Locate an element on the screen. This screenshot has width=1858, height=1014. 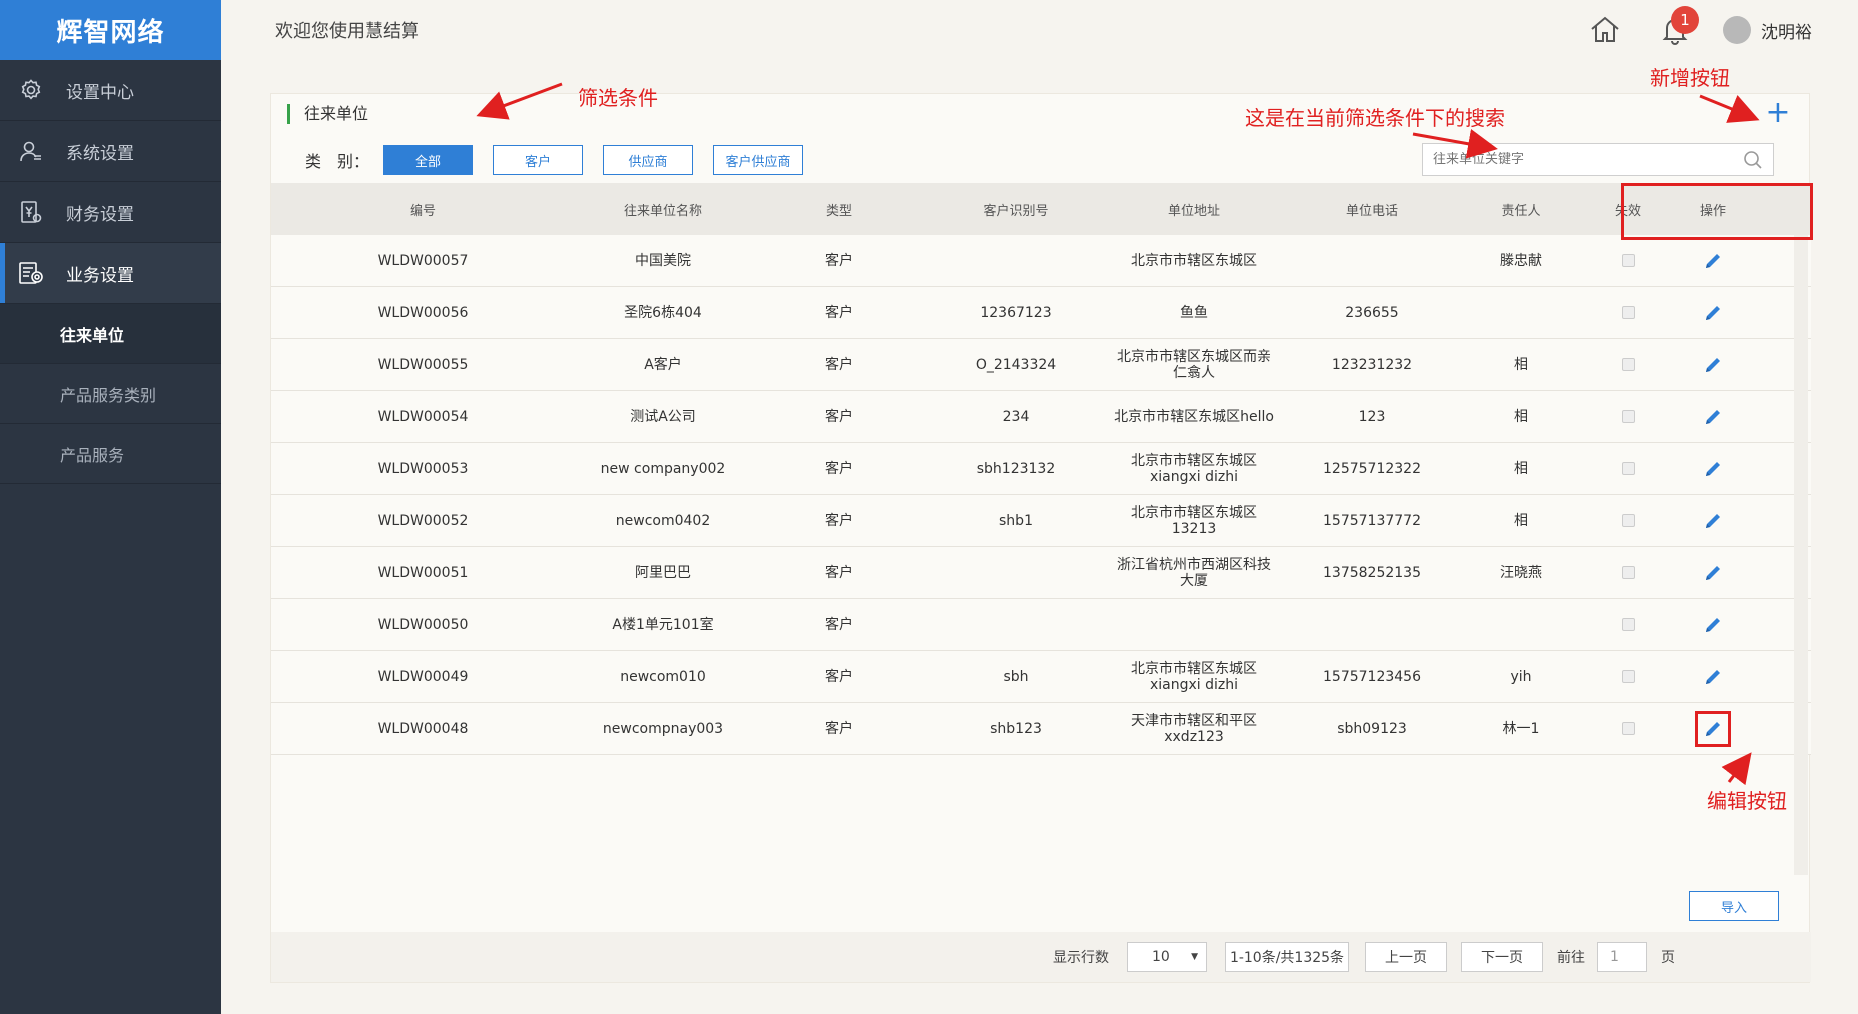
prev-page-button: 上一页 is located at coordinates (1406, 957).